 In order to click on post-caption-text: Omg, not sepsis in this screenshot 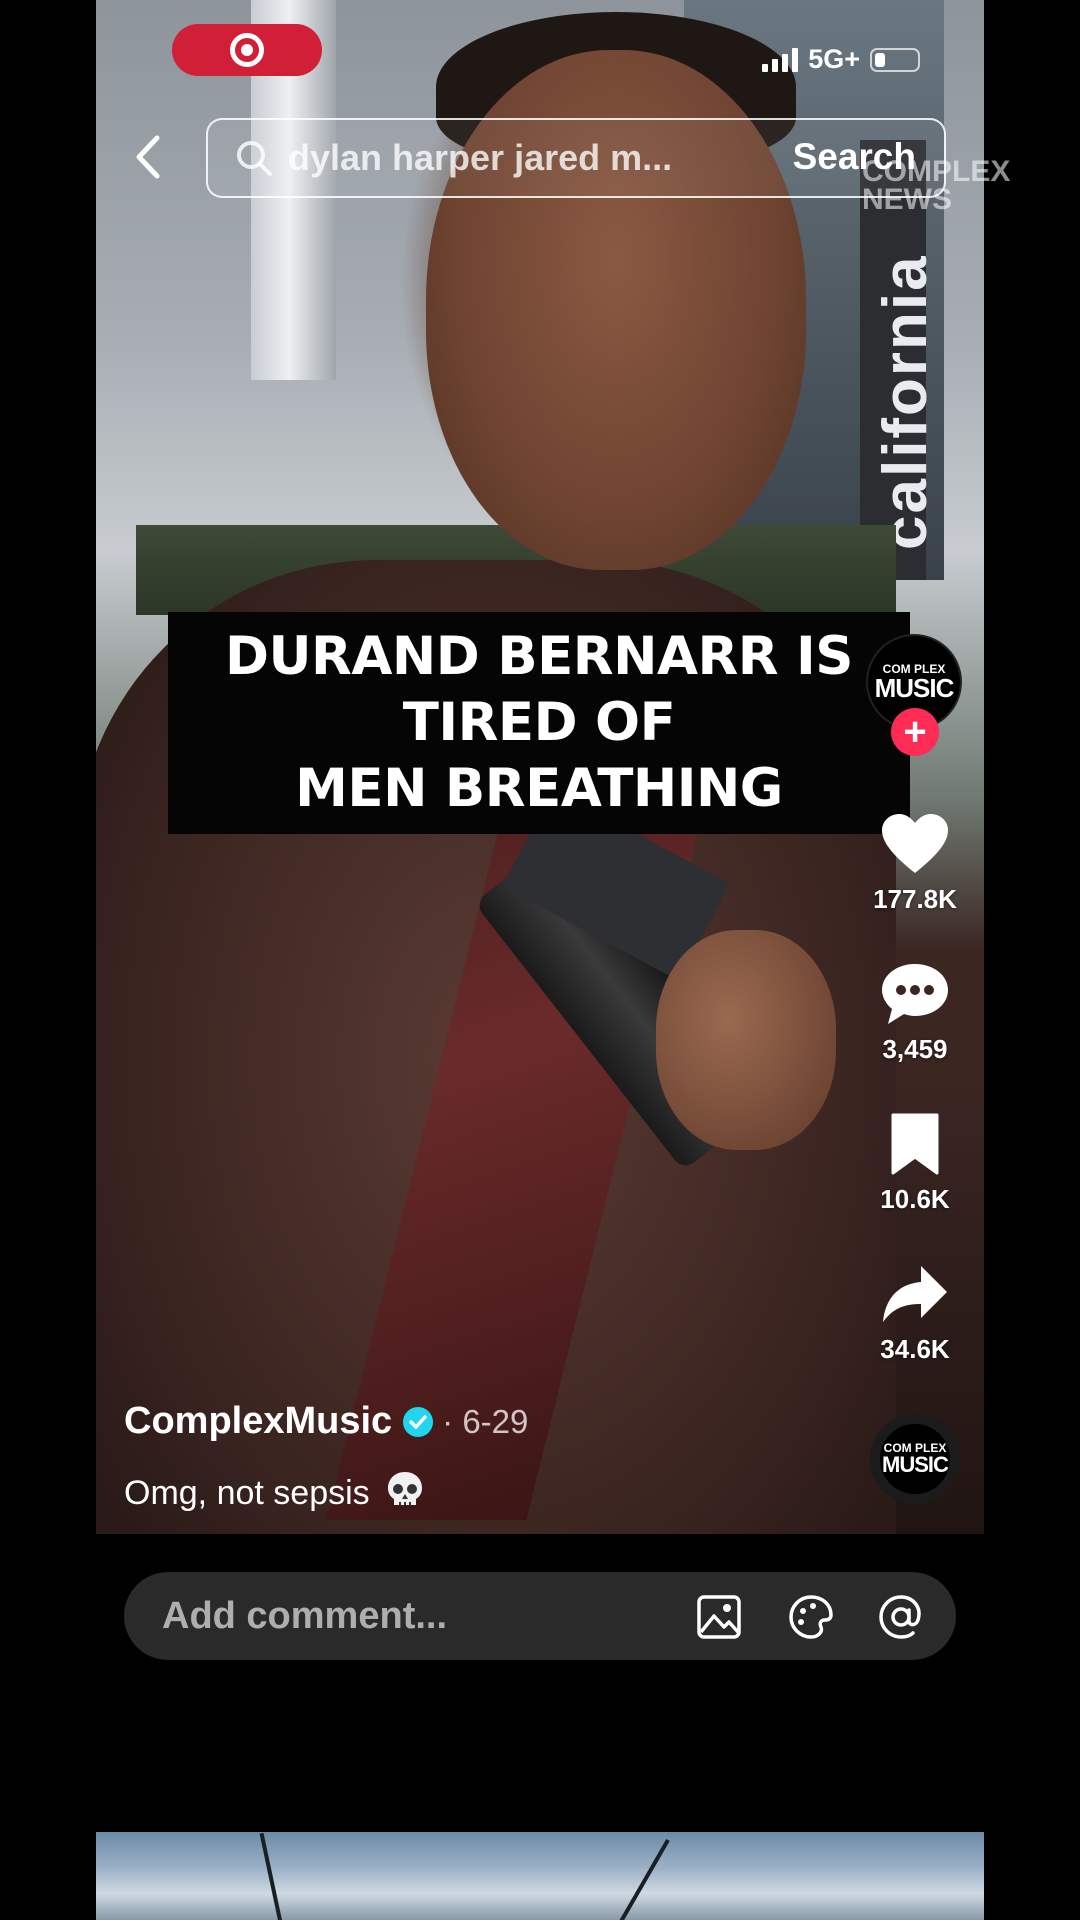, I will do `click(247, 1493)`.